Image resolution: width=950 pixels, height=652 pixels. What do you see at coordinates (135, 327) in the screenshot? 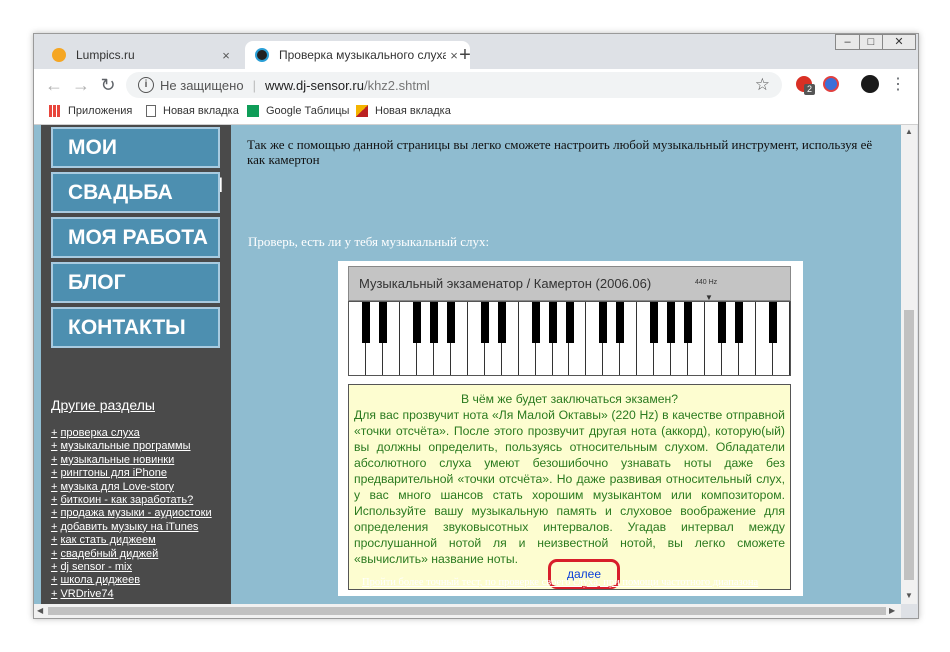
I see `menu-contacts: КОНТАКТЫ` at bounding box center [135, 327].